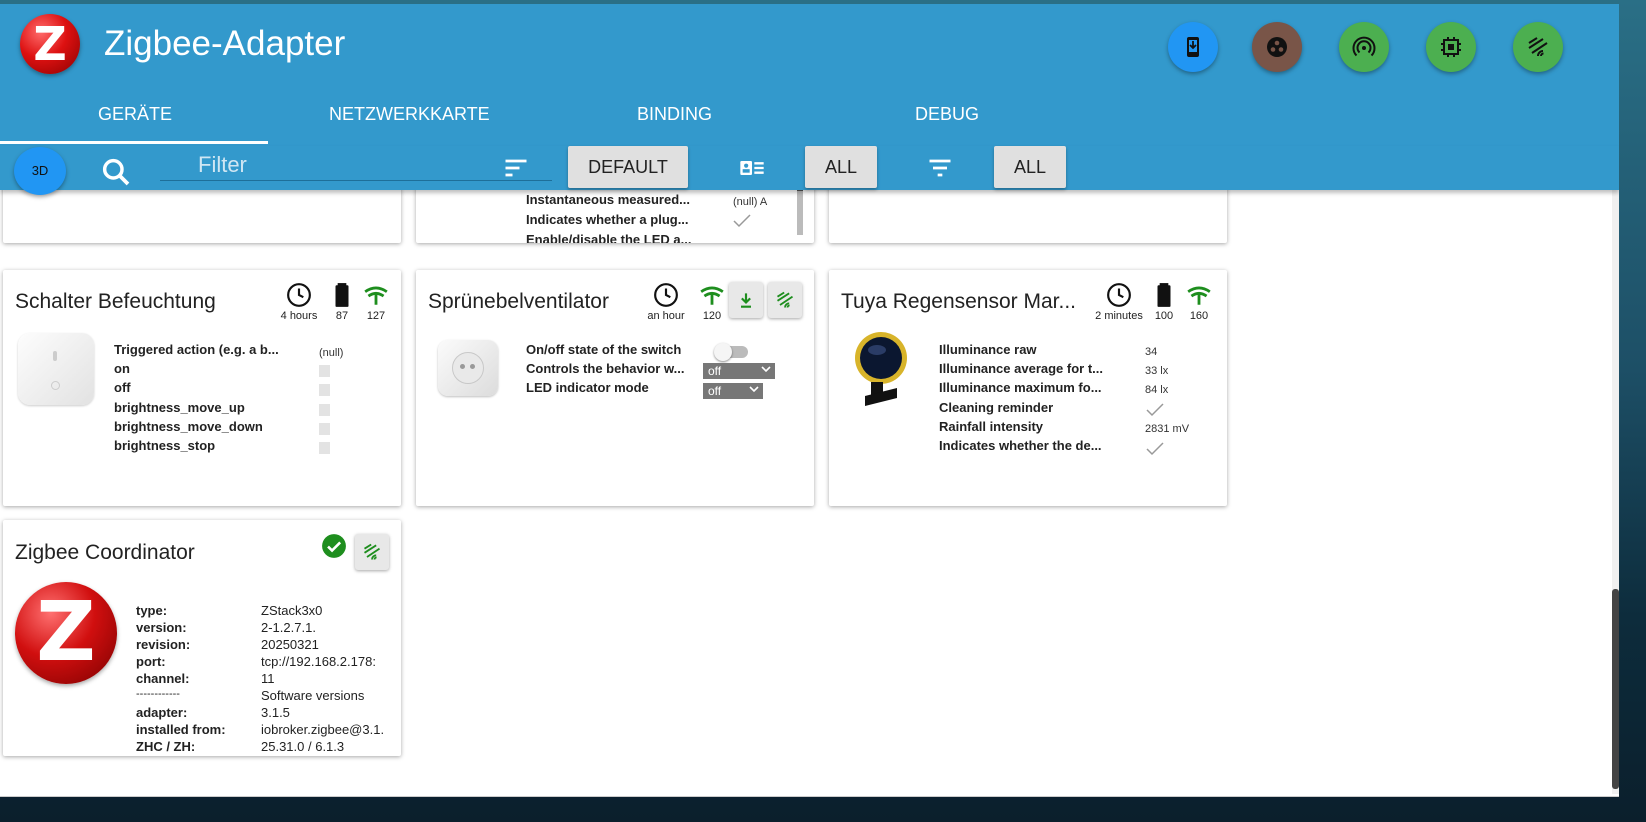 Image resolution: width=1646 pixels, height=822 pixels. Describe the element at coordinates (947, 114) in the screenshot. I see `tab-debug: DEBUG` at that location.